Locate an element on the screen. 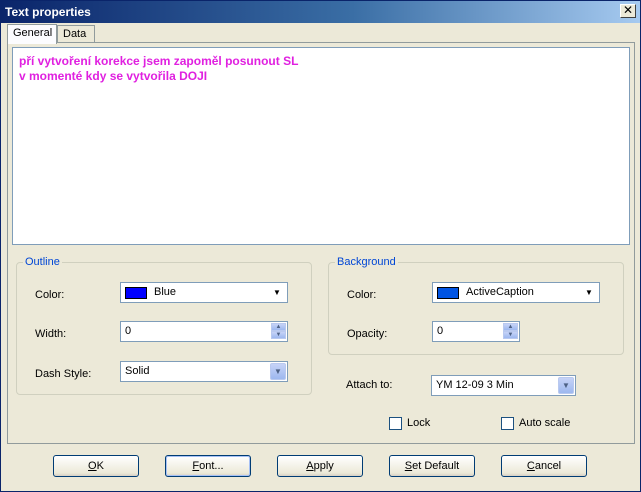  outline-dash-select: Solid ▼ is located at coordinates (204, 371).